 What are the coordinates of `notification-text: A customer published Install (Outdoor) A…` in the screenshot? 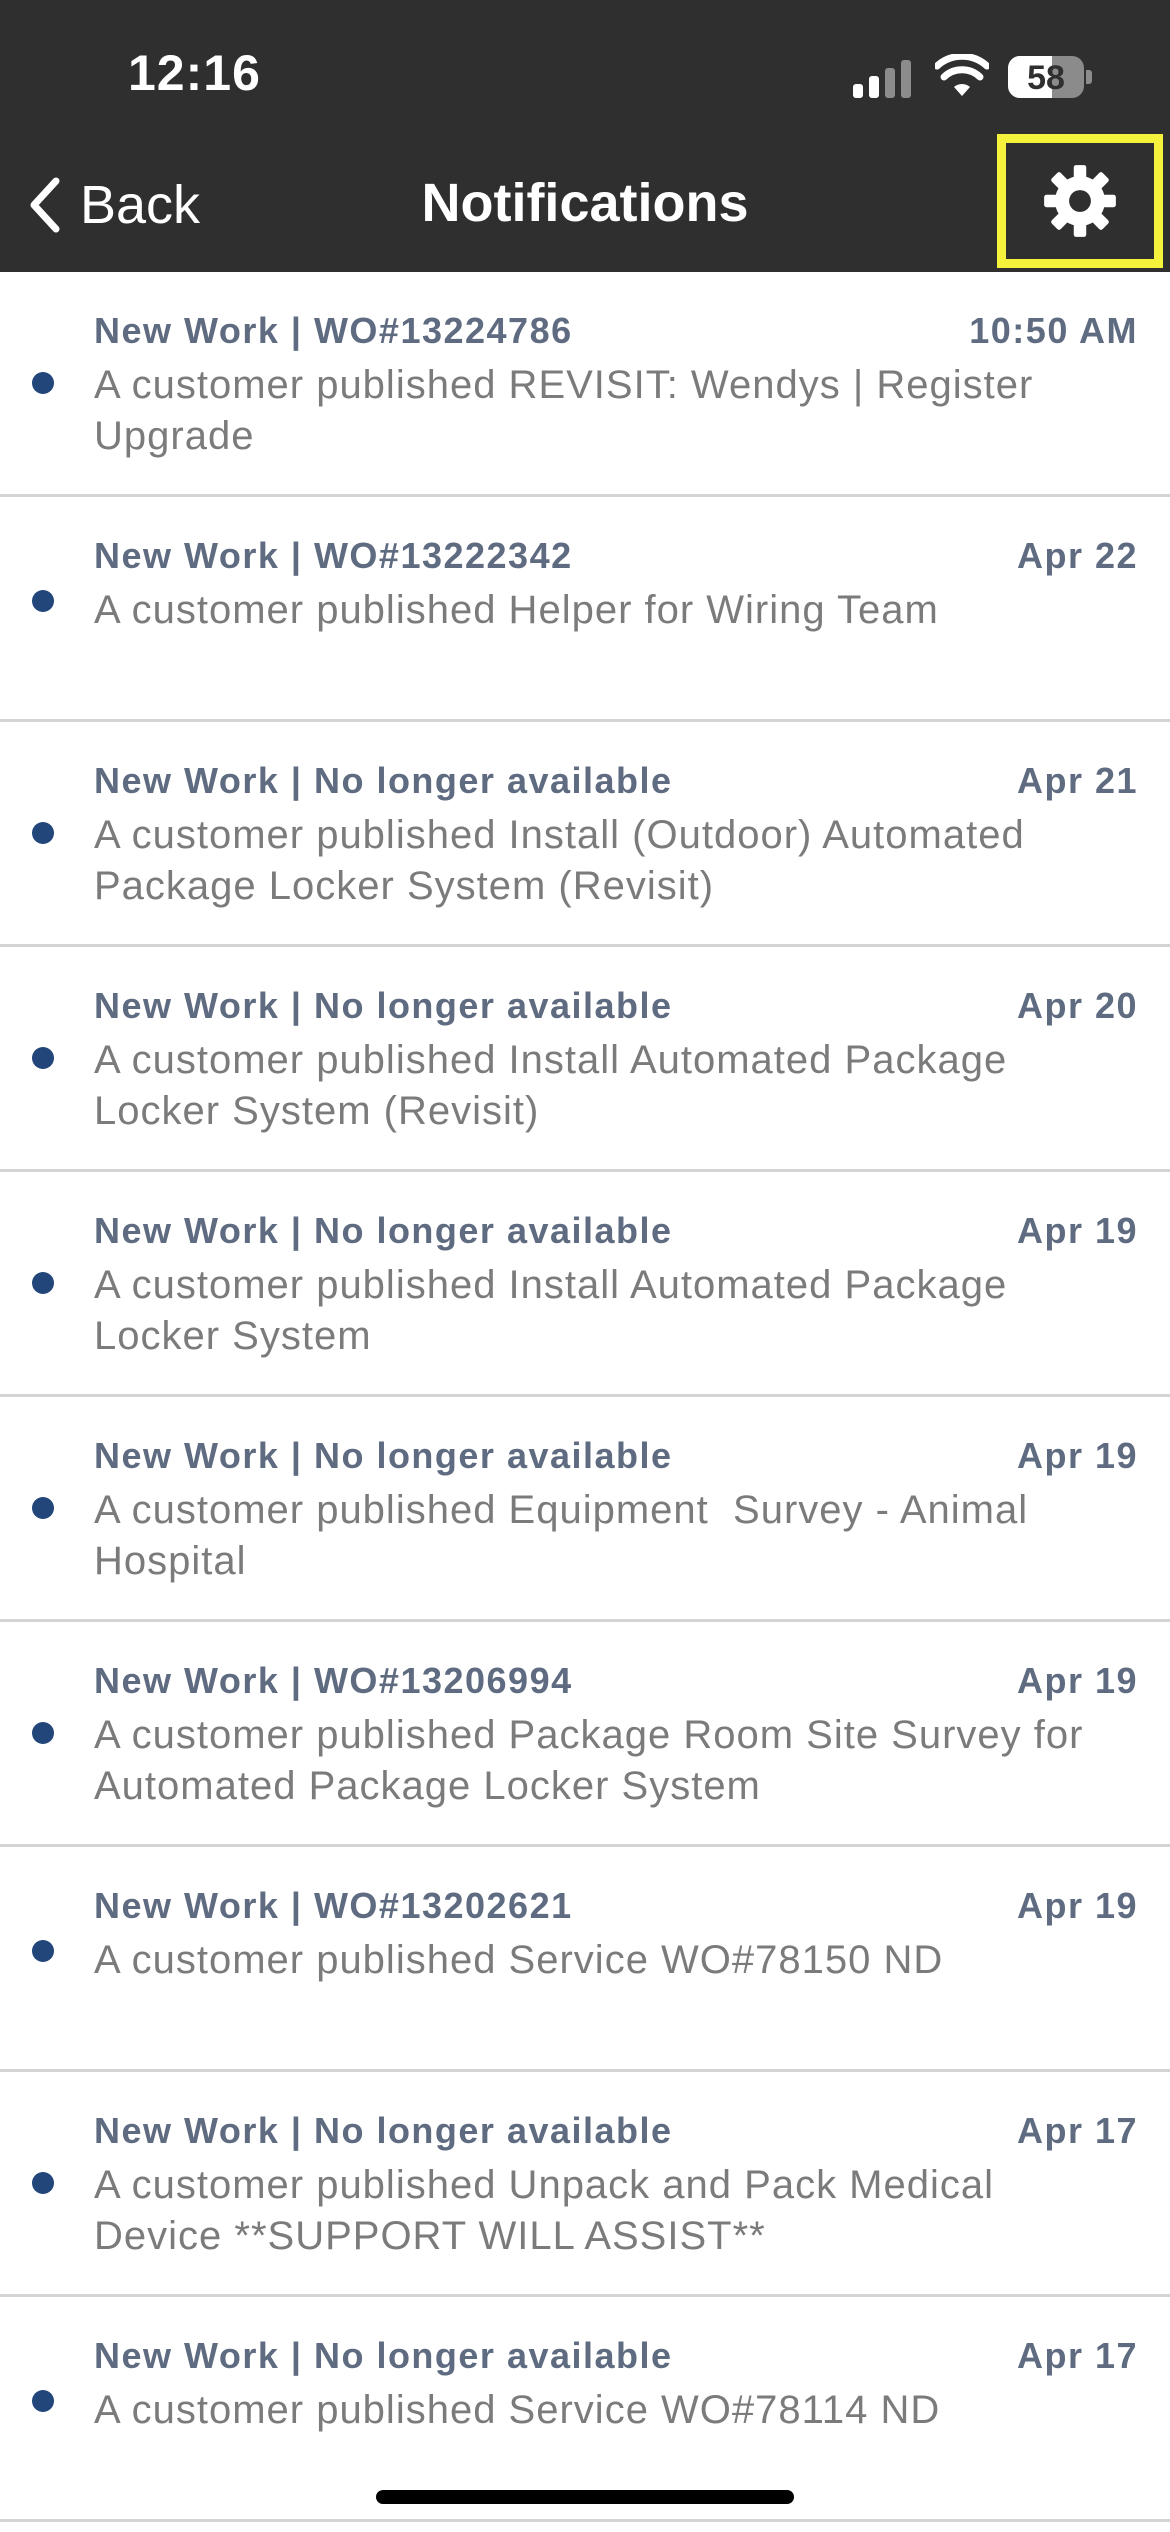 It's located at (565, 860).